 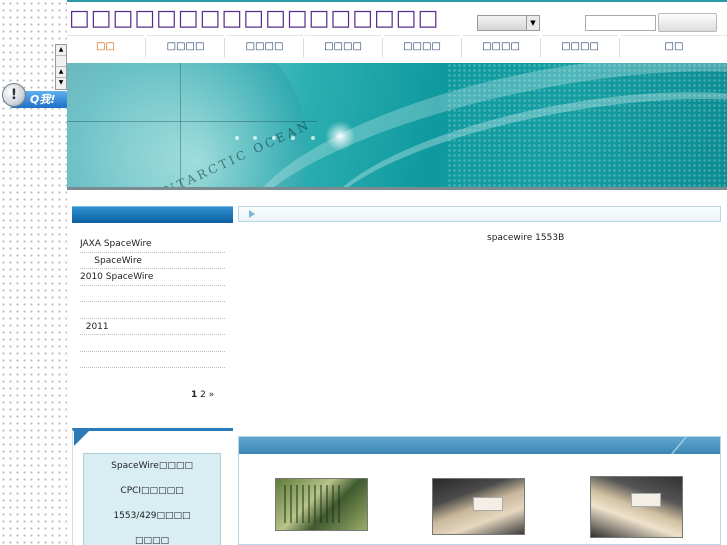 What do you see at coordinates (185, 49) in the screenshot?
I see `nav-item-2: □□□□` at bounding box center [185, 49].